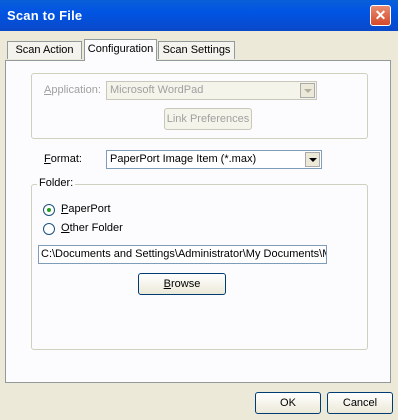 Image resolution: width=398 pixels, height=420 pixels. Describe the element at coordinates (72, 90) in the screenshot. I see `application-label: Application:` at that location.